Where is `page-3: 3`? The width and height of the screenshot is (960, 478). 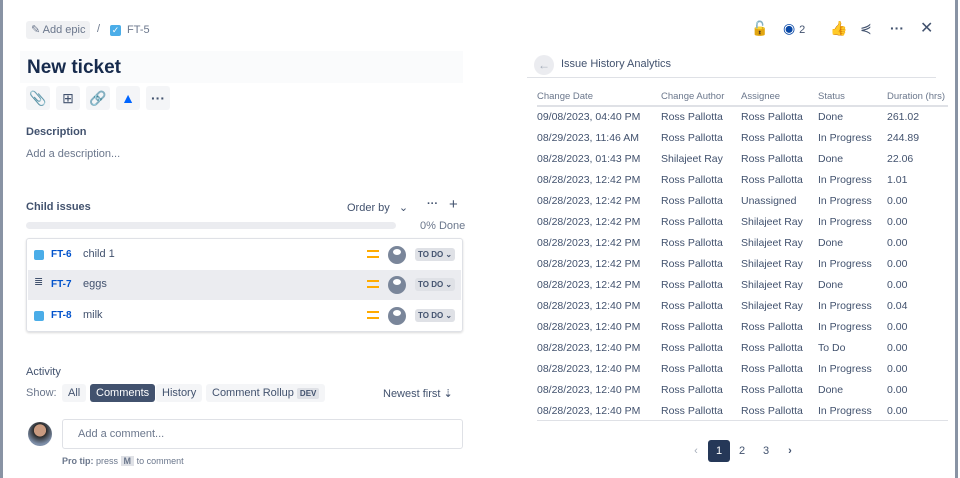
page-3: 3 is located at coordinates (766, 451).